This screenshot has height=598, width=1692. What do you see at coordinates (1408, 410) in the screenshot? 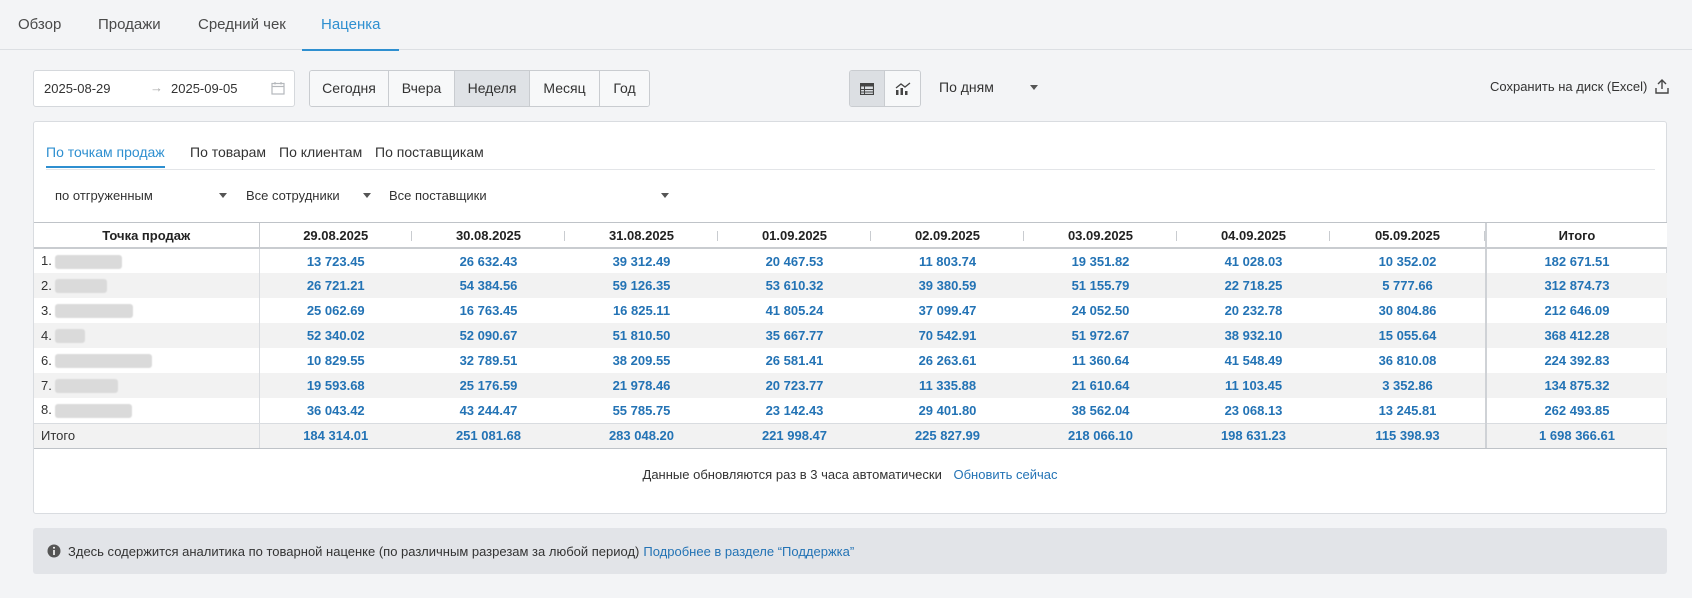
I see `value-cell: 13 245.81` at bounding box center [1408, 410].